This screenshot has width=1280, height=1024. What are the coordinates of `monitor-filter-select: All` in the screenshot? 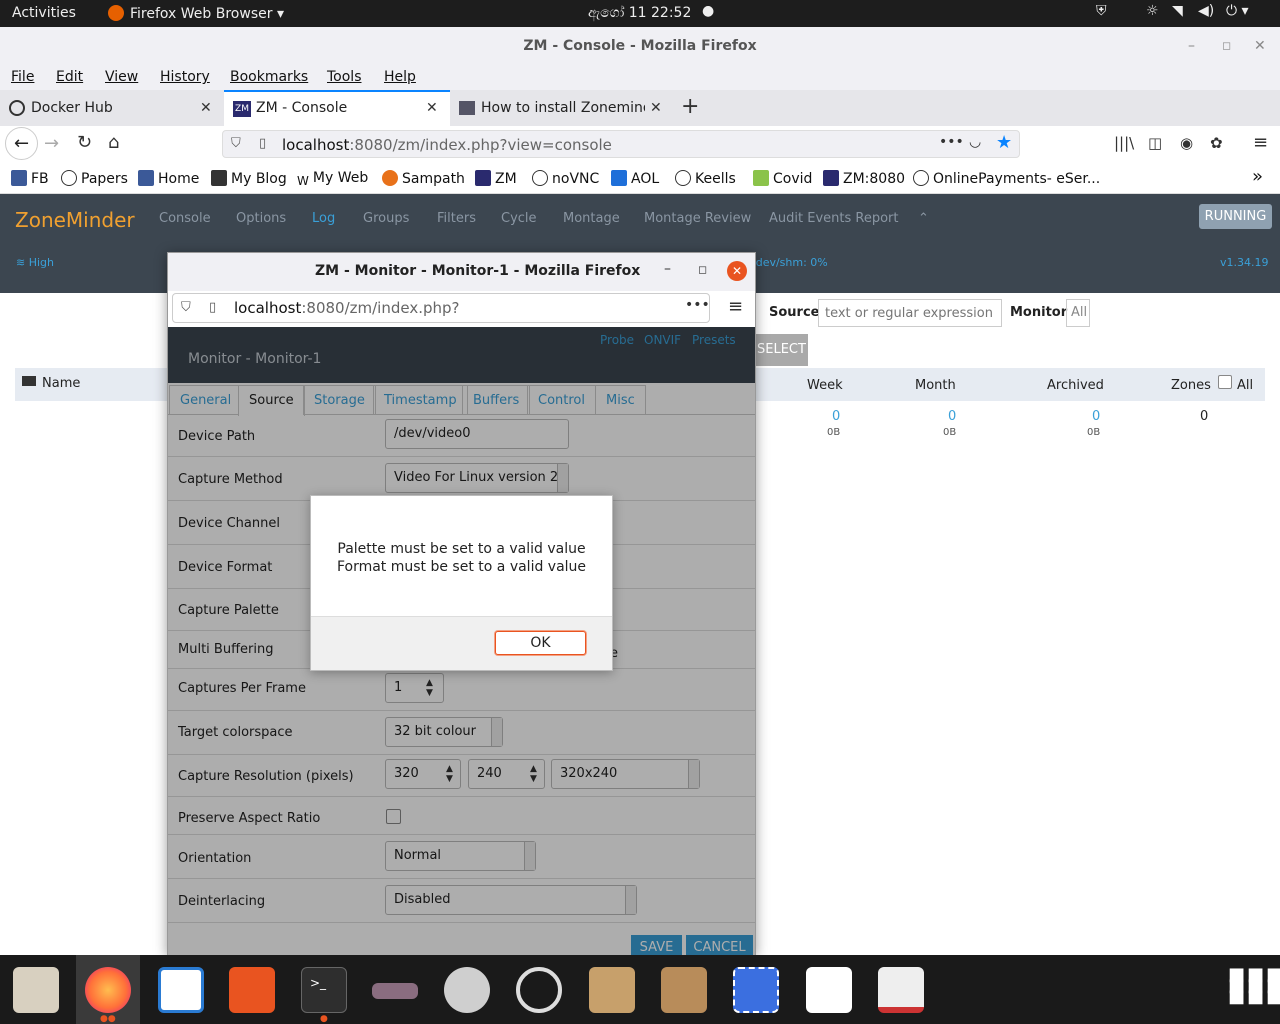 It's located at (1078, 313).